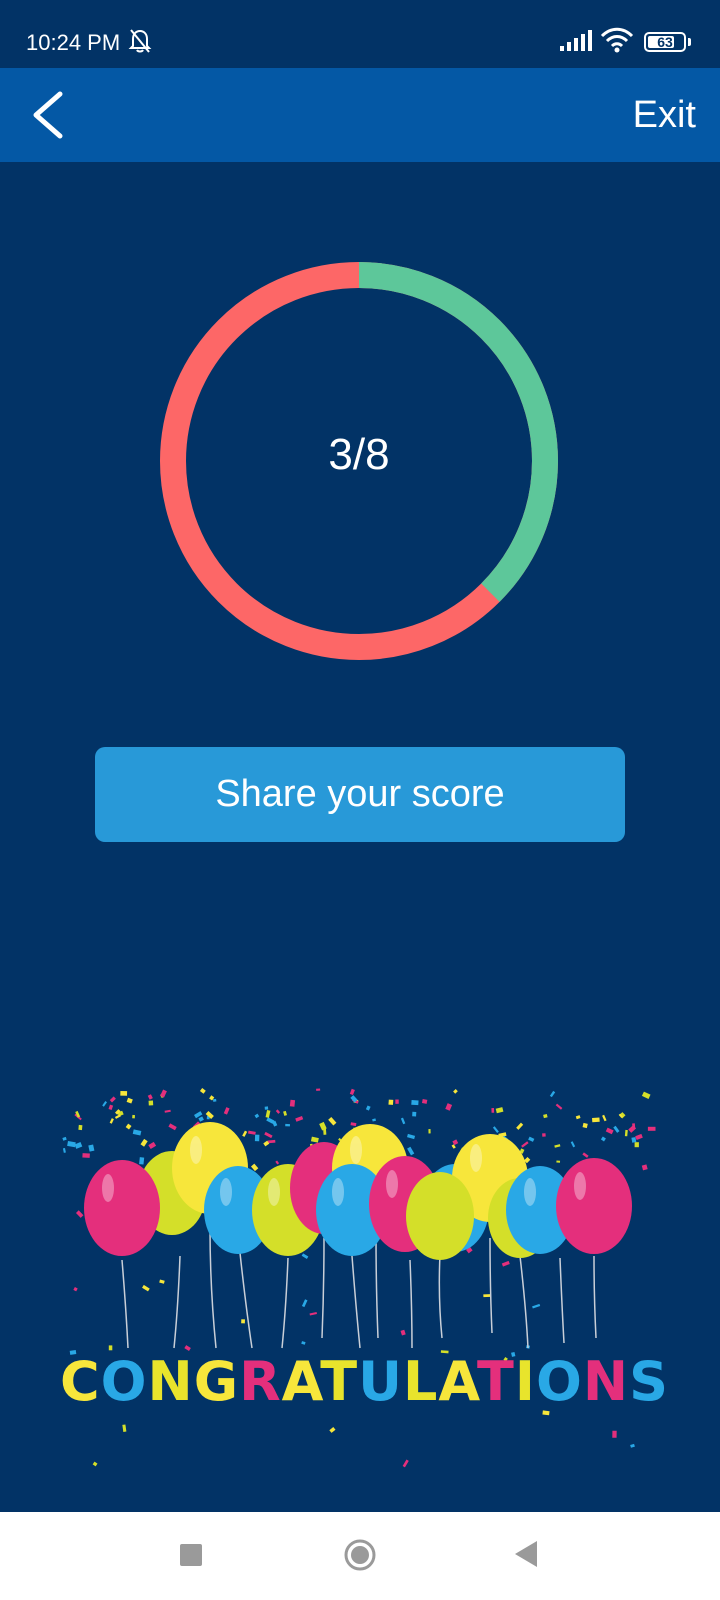  What do you see at coordinates (576, 42) in the screenshot?
I see `signal-icon` at bounding box center [576, 42].